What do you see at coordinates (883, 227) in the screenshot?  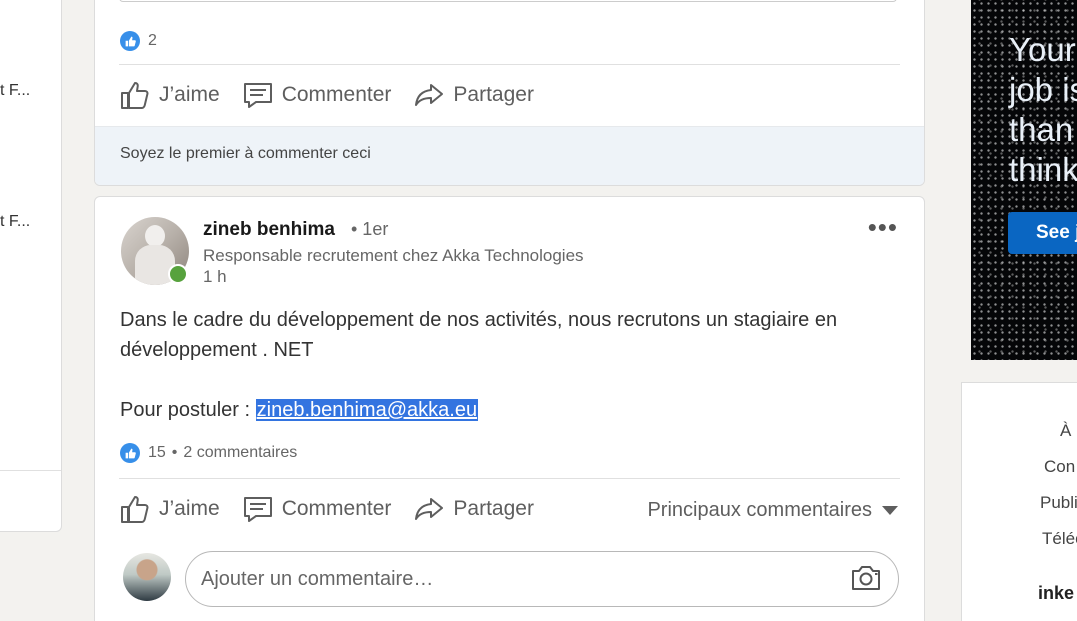 I see `more-options-icon: •••` at bounding box center [883, 227].